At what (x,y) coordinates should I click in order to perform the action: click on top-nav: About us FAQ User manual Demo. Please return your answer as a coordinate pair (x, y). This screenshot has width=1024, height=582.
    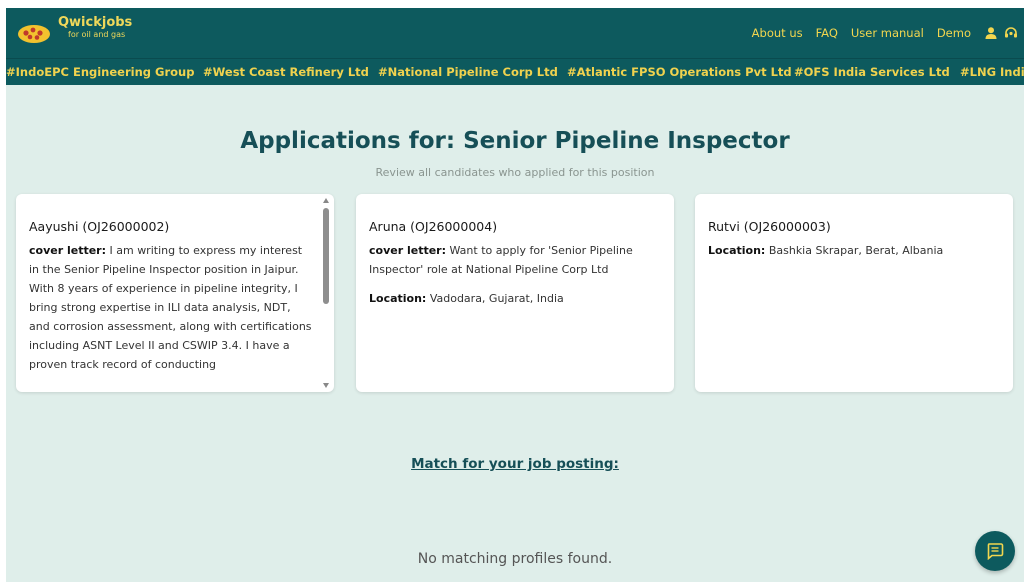
    Looking at the image, I should click on (888, 33).